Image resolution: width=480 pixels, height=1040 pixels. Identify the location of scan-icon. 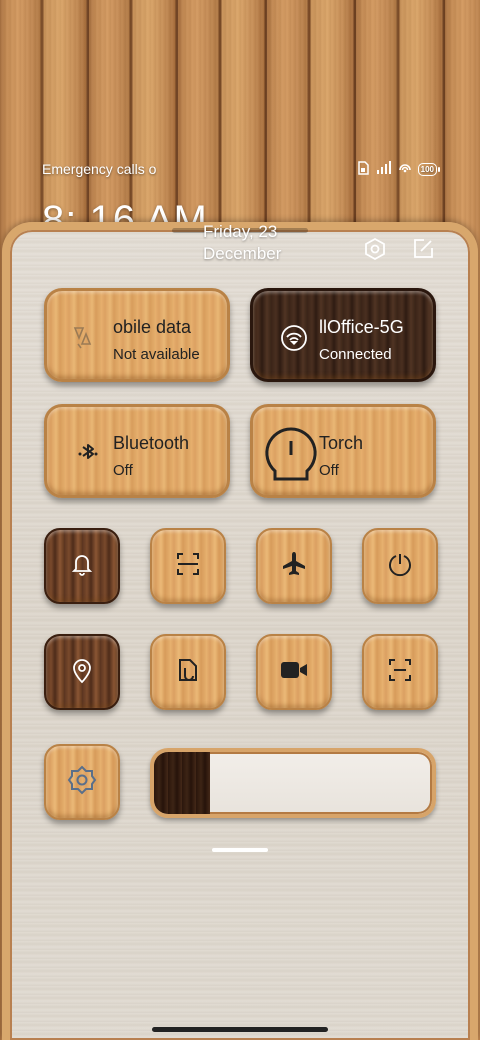
(188, 566).